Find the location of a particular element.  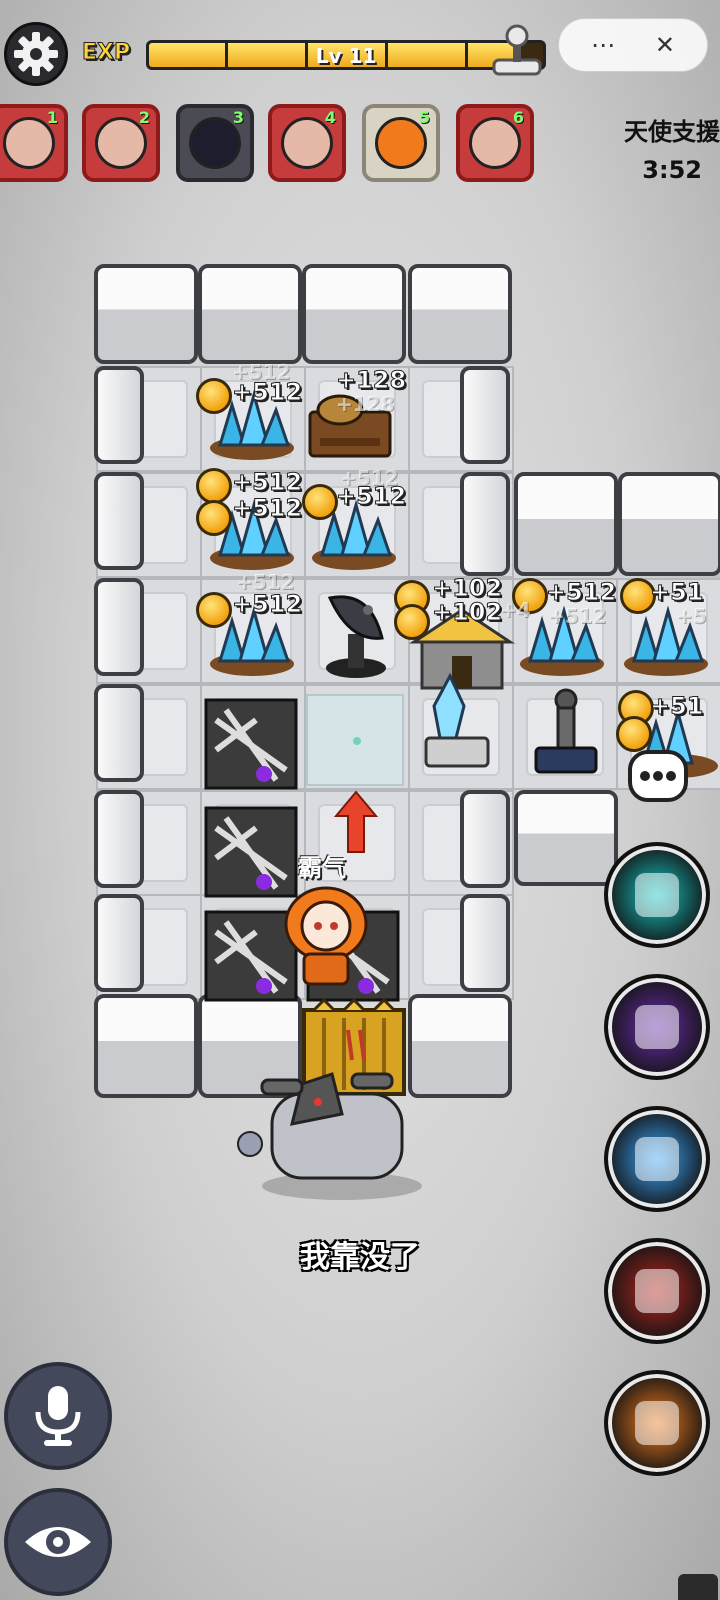

eye-icon is located at coordinates (58, 1542).